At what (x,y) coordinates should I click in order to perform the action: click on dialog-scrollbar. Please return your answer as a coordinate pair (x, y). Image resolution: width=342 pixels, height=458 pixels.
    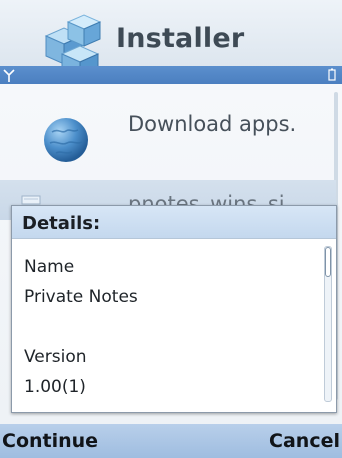
    Looking at the image, I should click on (328, 324).